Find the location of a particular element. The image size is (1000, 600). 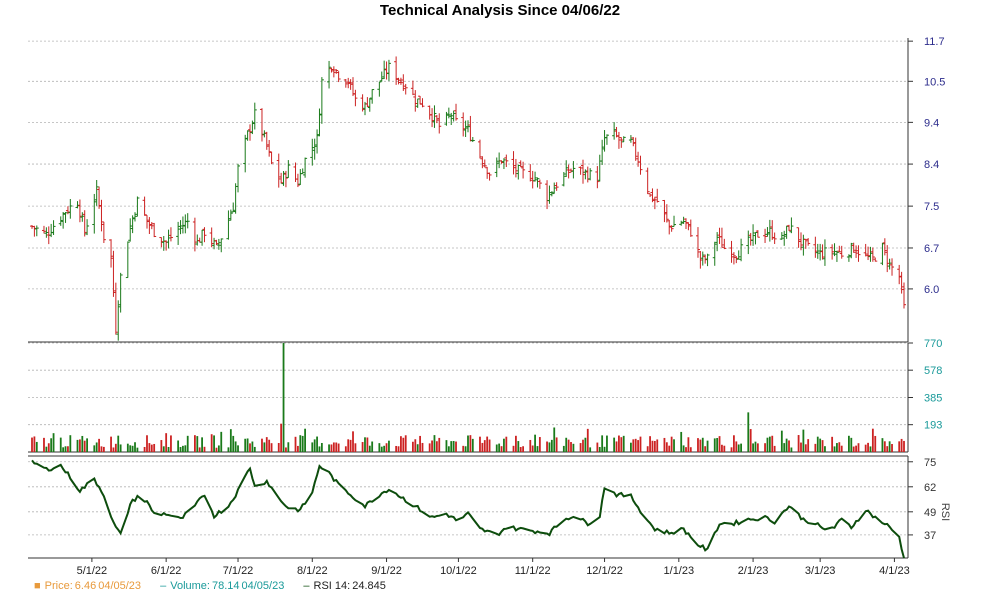

rsi-axis-tick-label: 62 is located at coordinates (930, 488).